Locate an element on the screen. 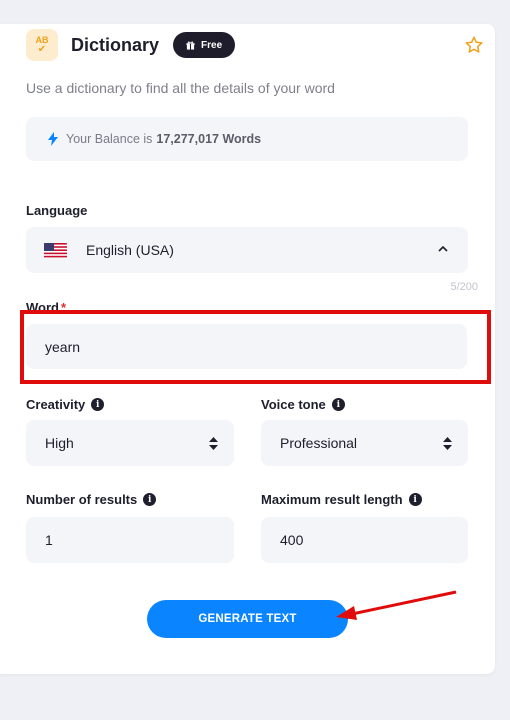 The image size is (510, 720). creativity-select: High is located at coordinates (130, 443).